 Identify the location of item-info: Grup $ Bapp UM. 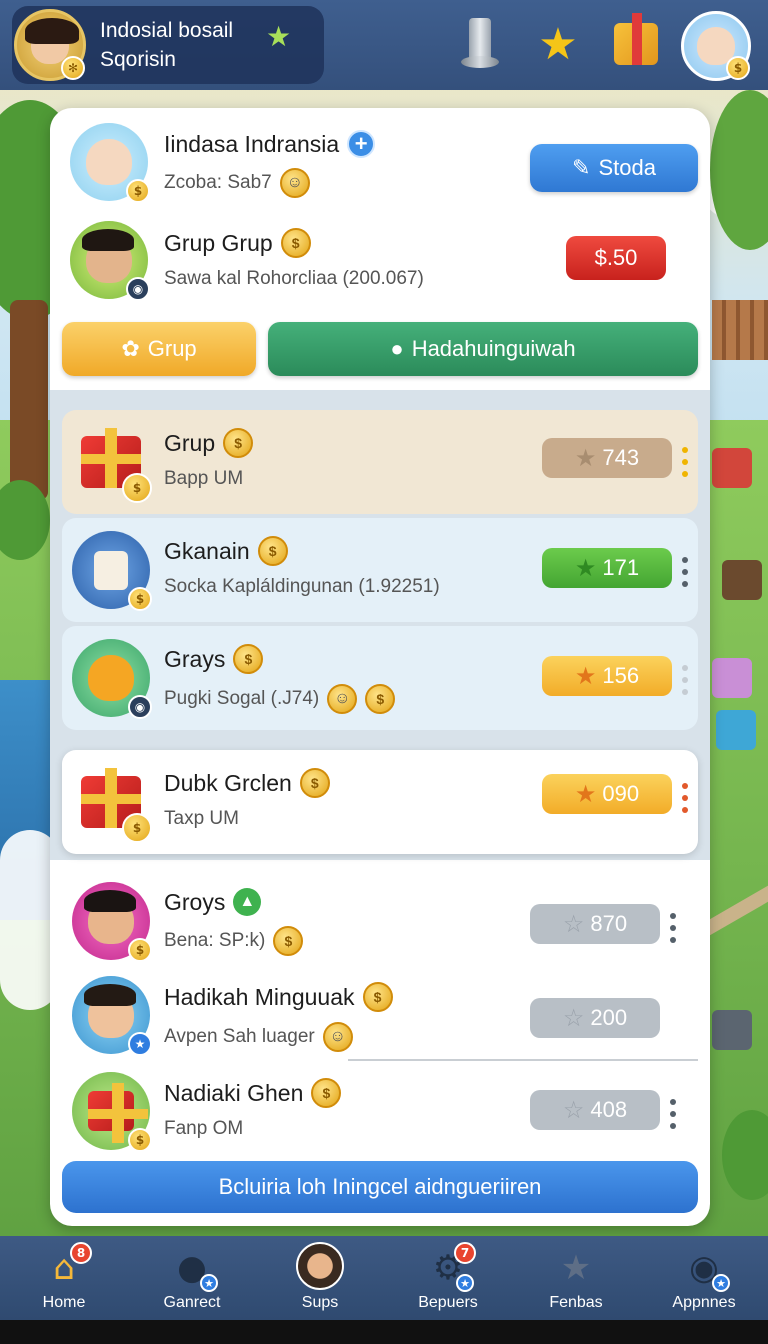
(209, 459).